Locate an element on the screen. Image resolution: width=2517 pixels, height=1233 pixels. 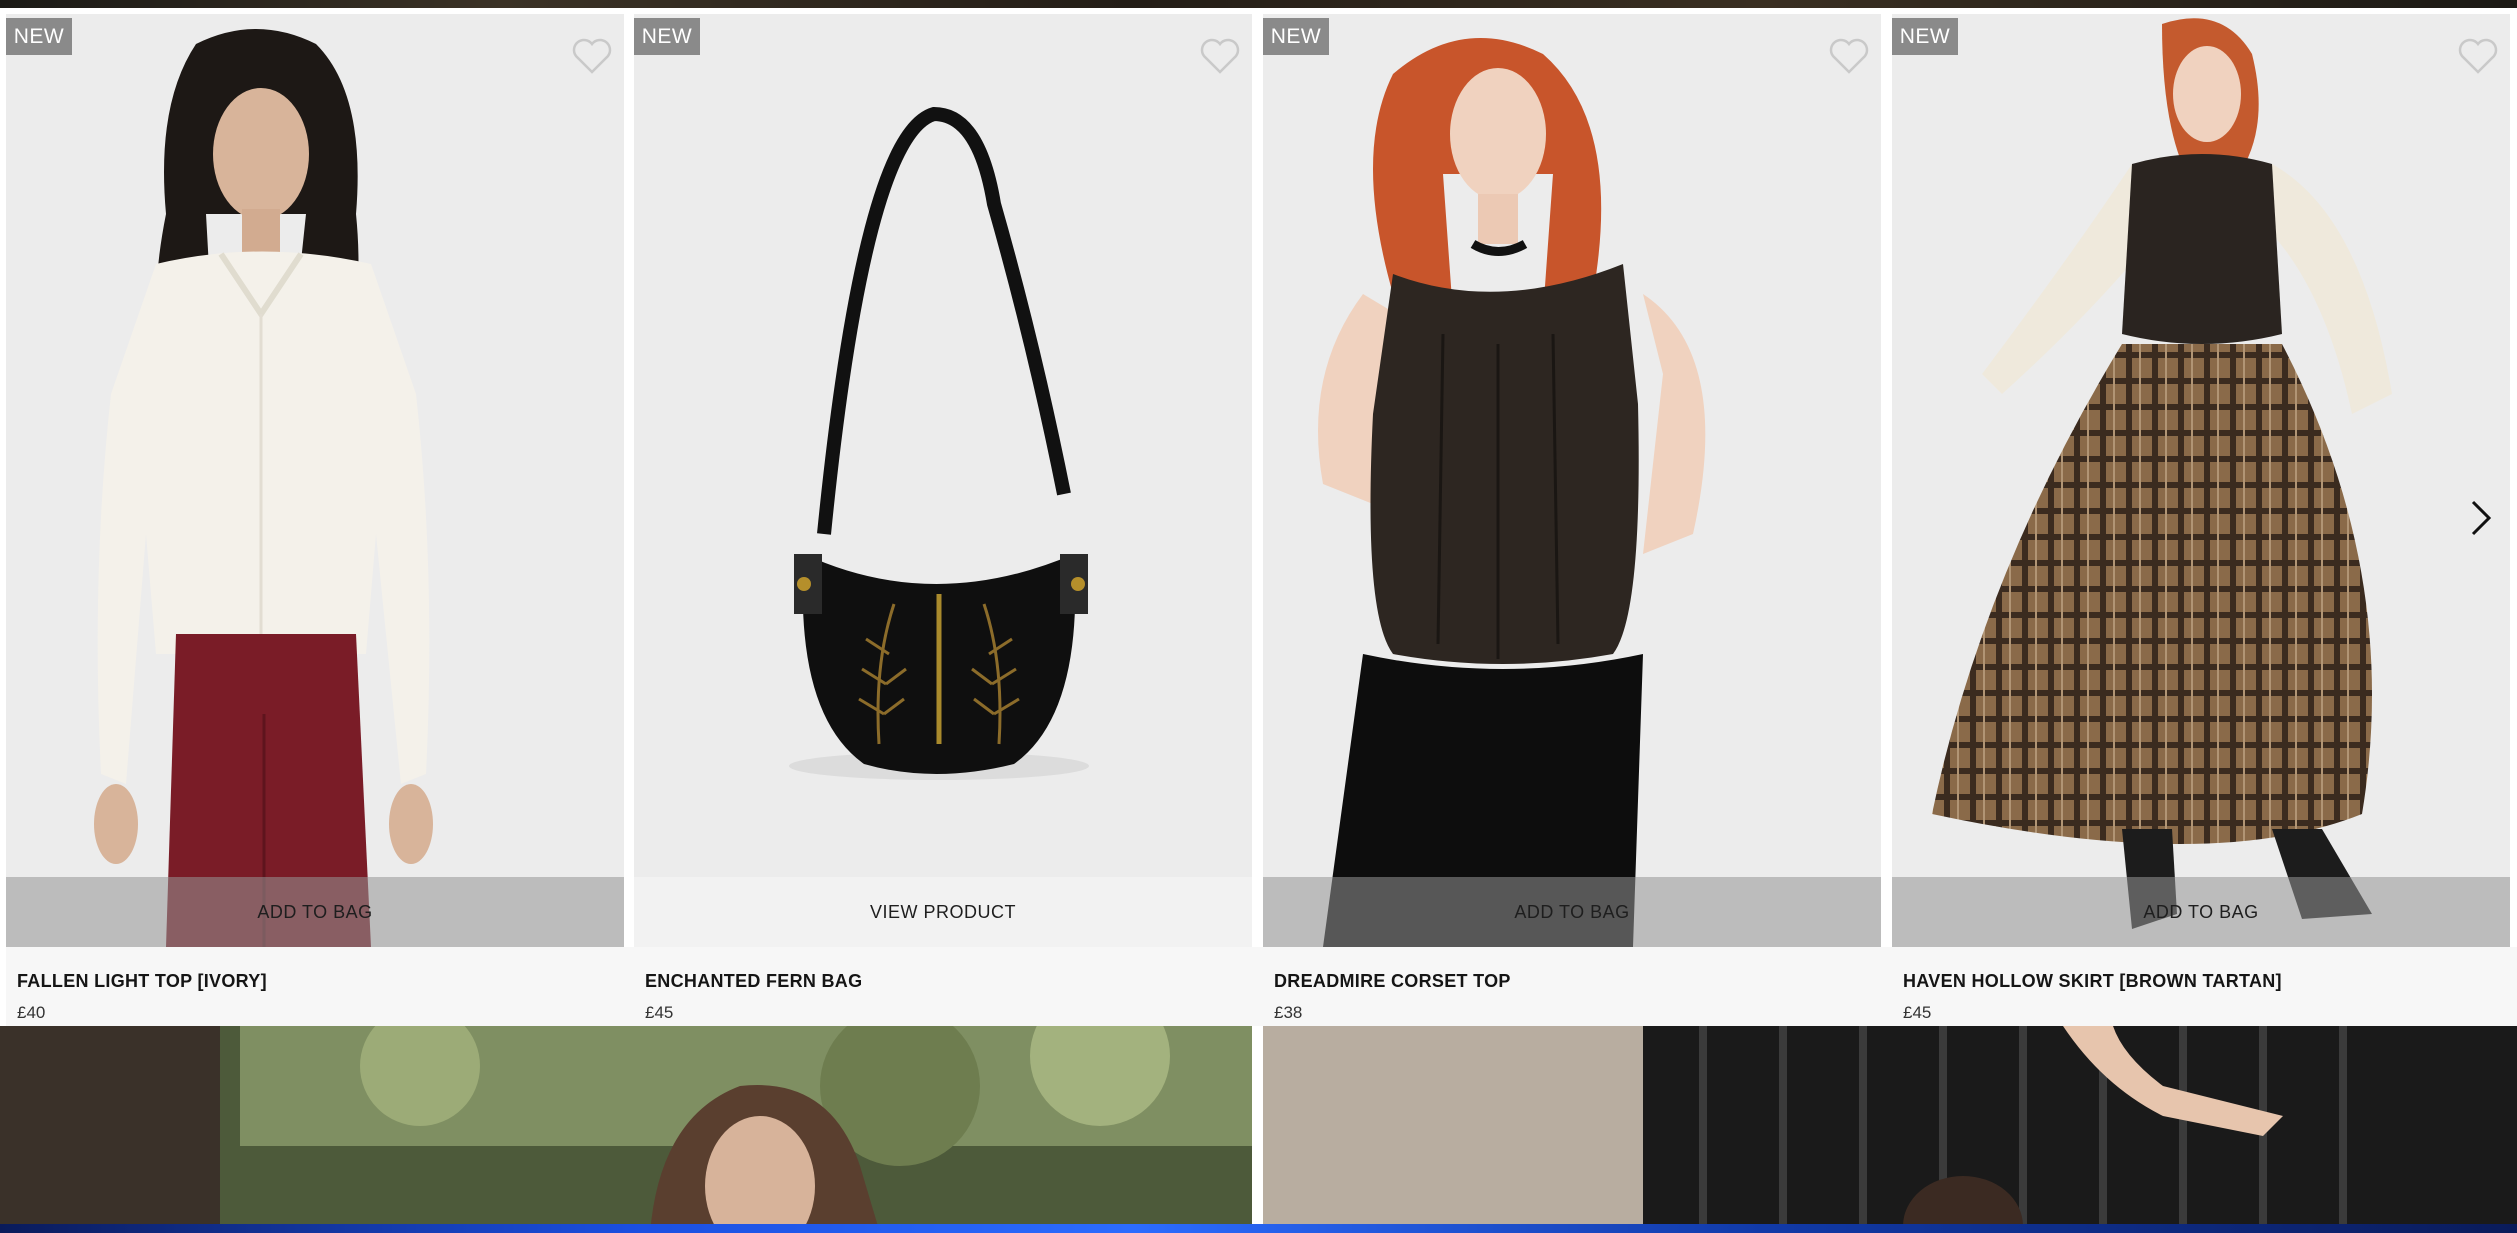
product-details: HAVEN HOLLOW SKIRT [BROWN TARTAN] £45 is located at coordinates (2204, 986).